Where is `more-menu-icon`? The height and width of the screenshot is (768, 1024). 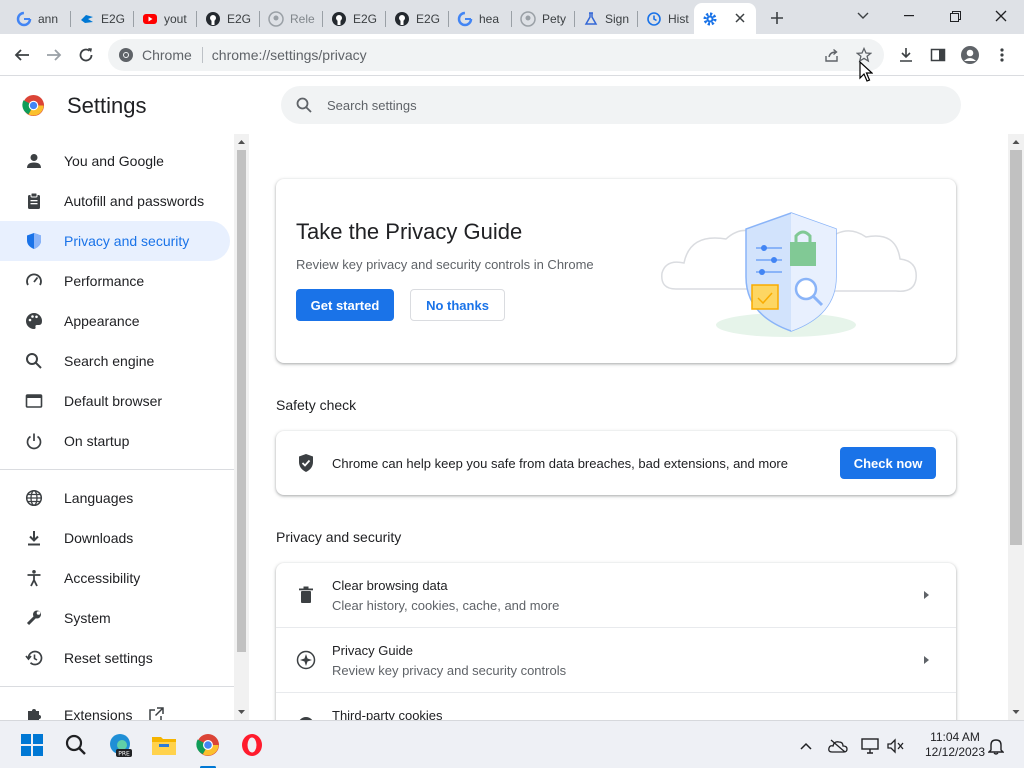 more-menu-icon is located at coordinates (1002, 55).